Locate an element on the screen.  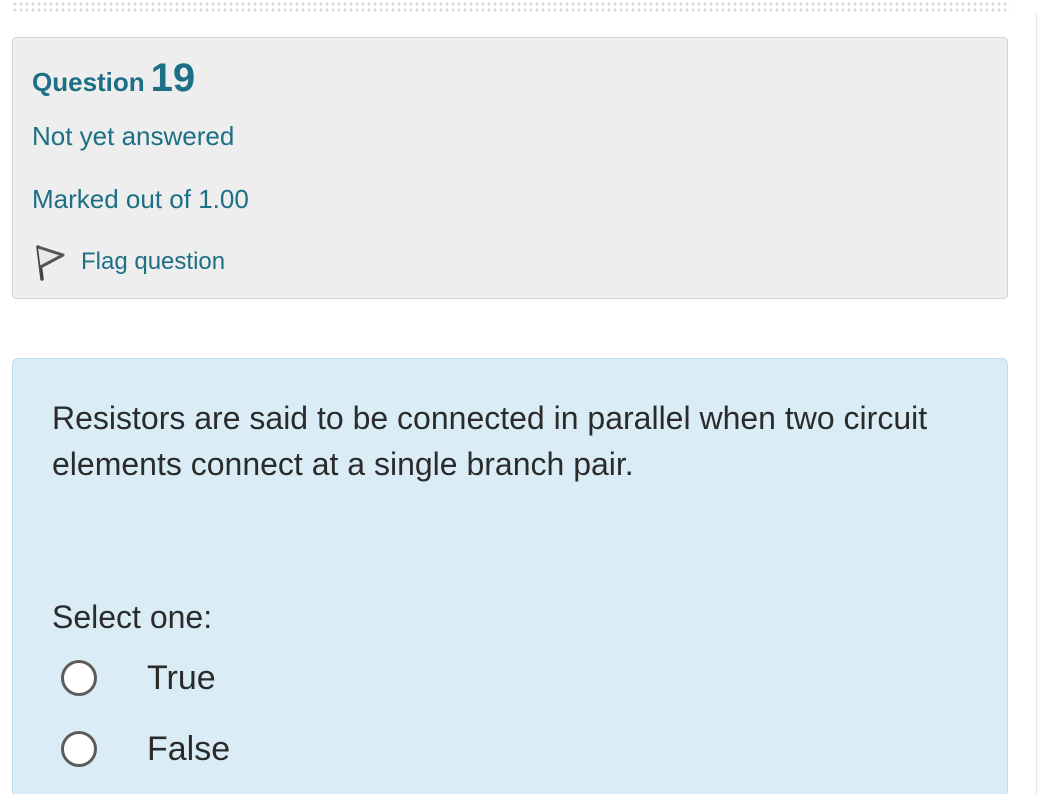
flag-question-link: Flag question is located at coordinates (129, 262).